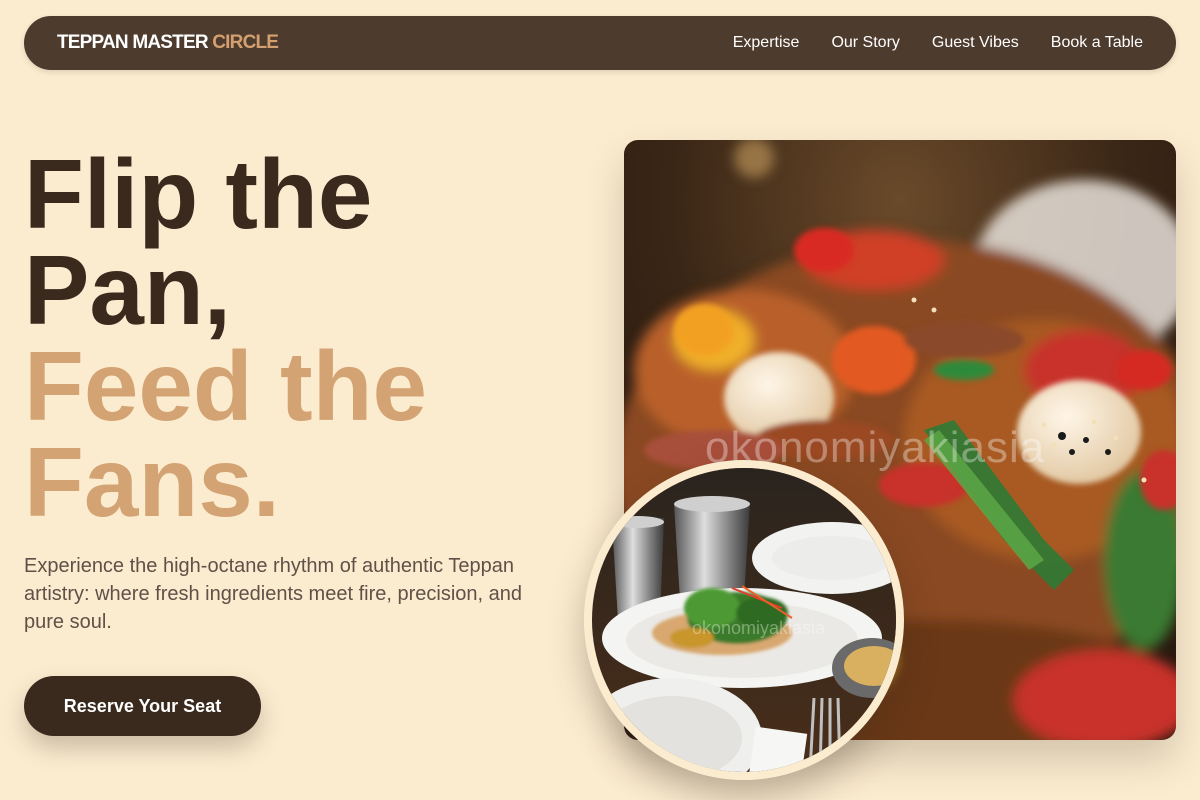 This screenshot has width=1200, height=800. Describe the element at coordinates (142, 706) in the screenshot. I see `reserve-seat-button: Reserve Your Seat` at that location.